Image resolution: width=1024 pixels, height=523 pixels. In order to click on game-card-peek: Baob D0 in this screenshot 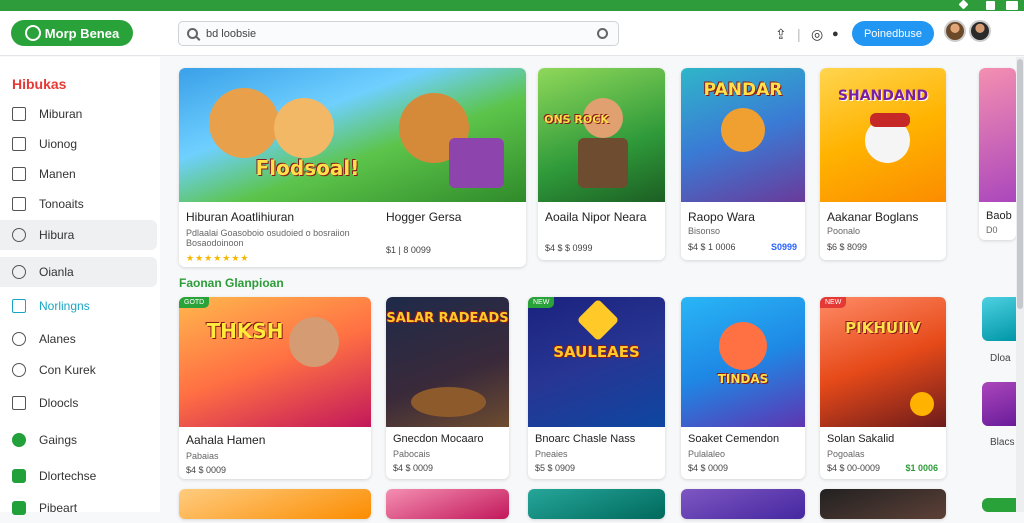, I will do `click(997, 154)`.